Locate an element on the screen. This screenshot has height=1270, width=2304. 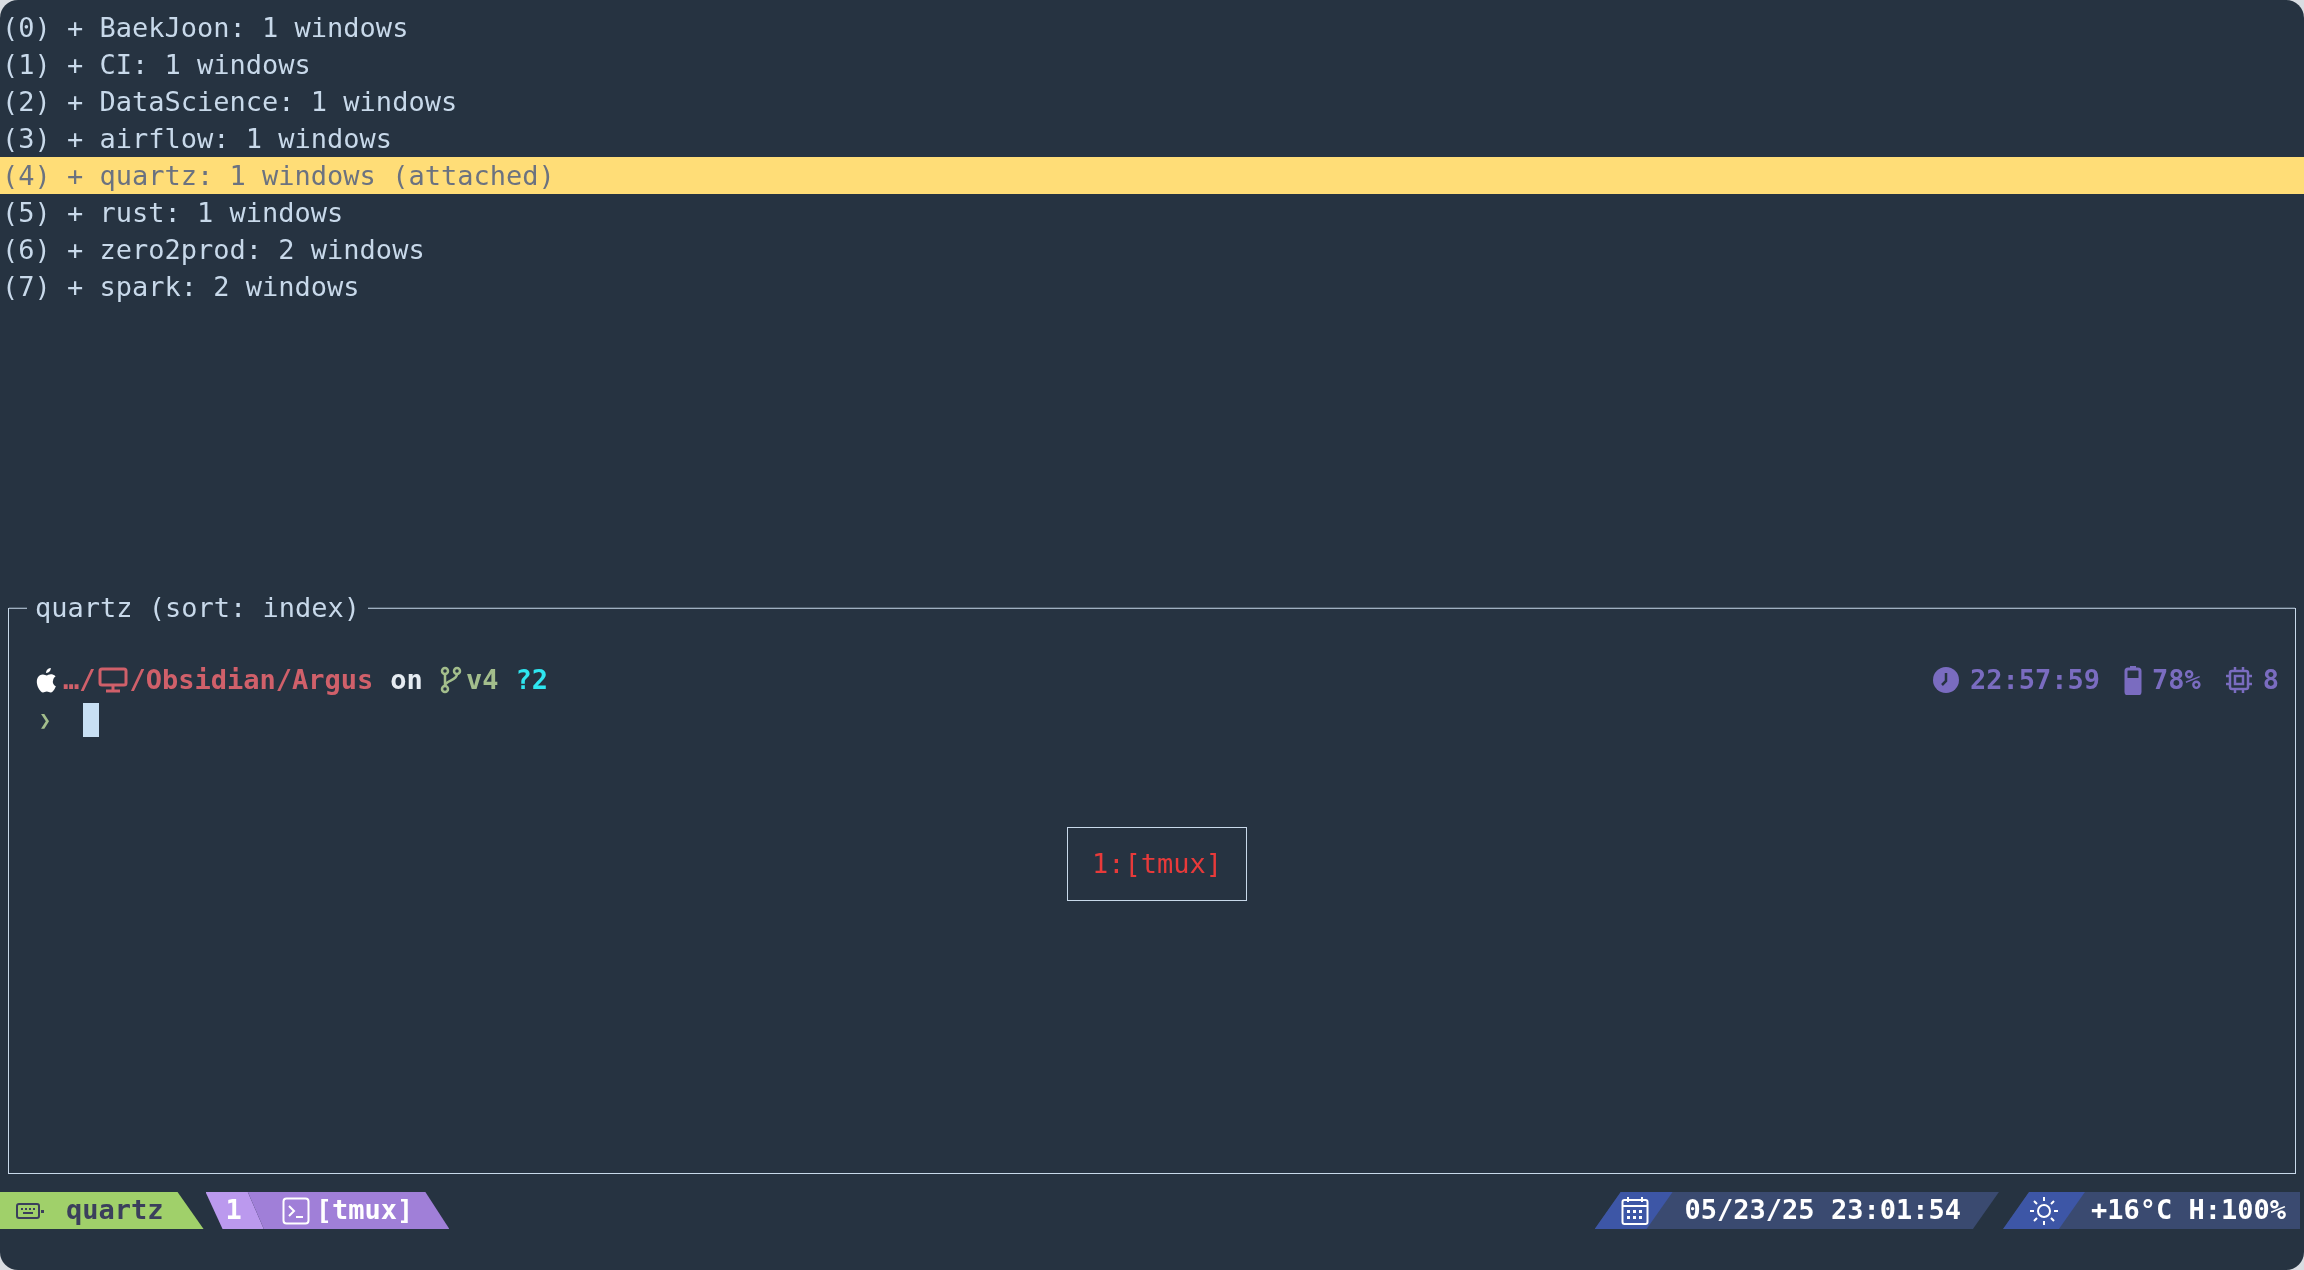
session-row: (1) + CI: 1 windows is located at coordinates (1152, 64).